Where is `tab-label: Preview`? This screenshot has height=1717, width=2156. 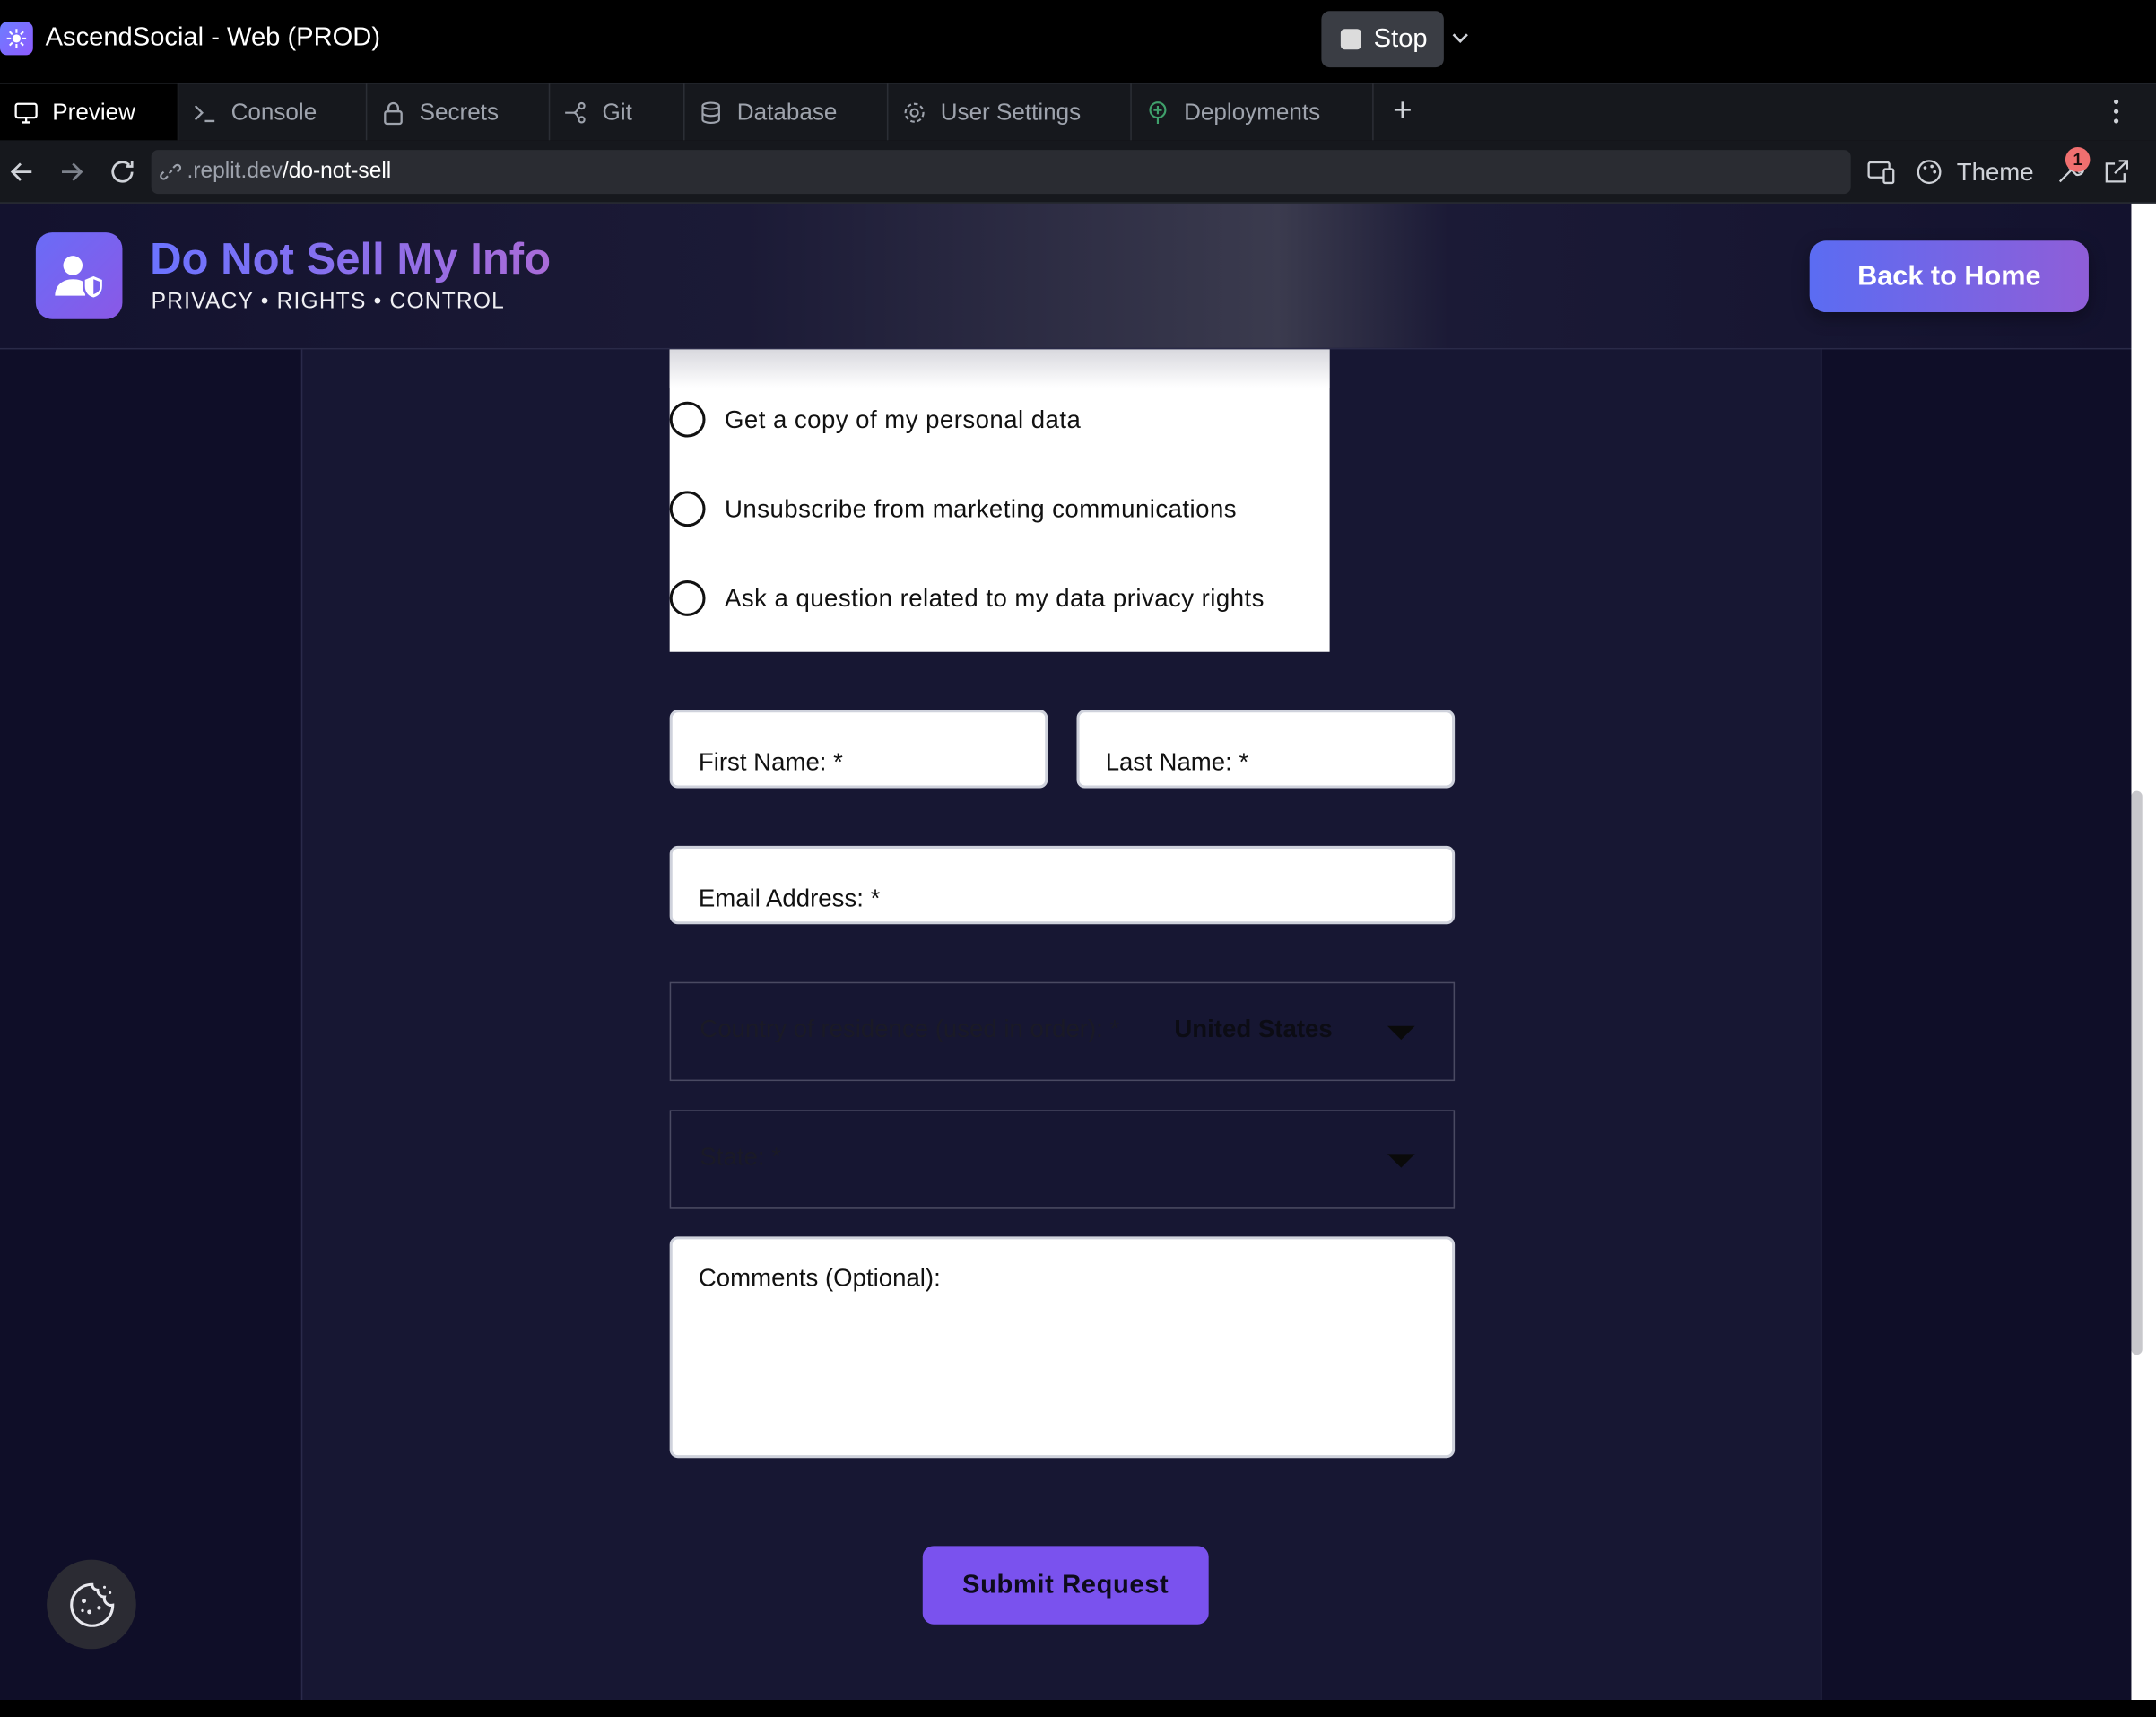 tab-label: Preview is located at coordinates (93, 111).